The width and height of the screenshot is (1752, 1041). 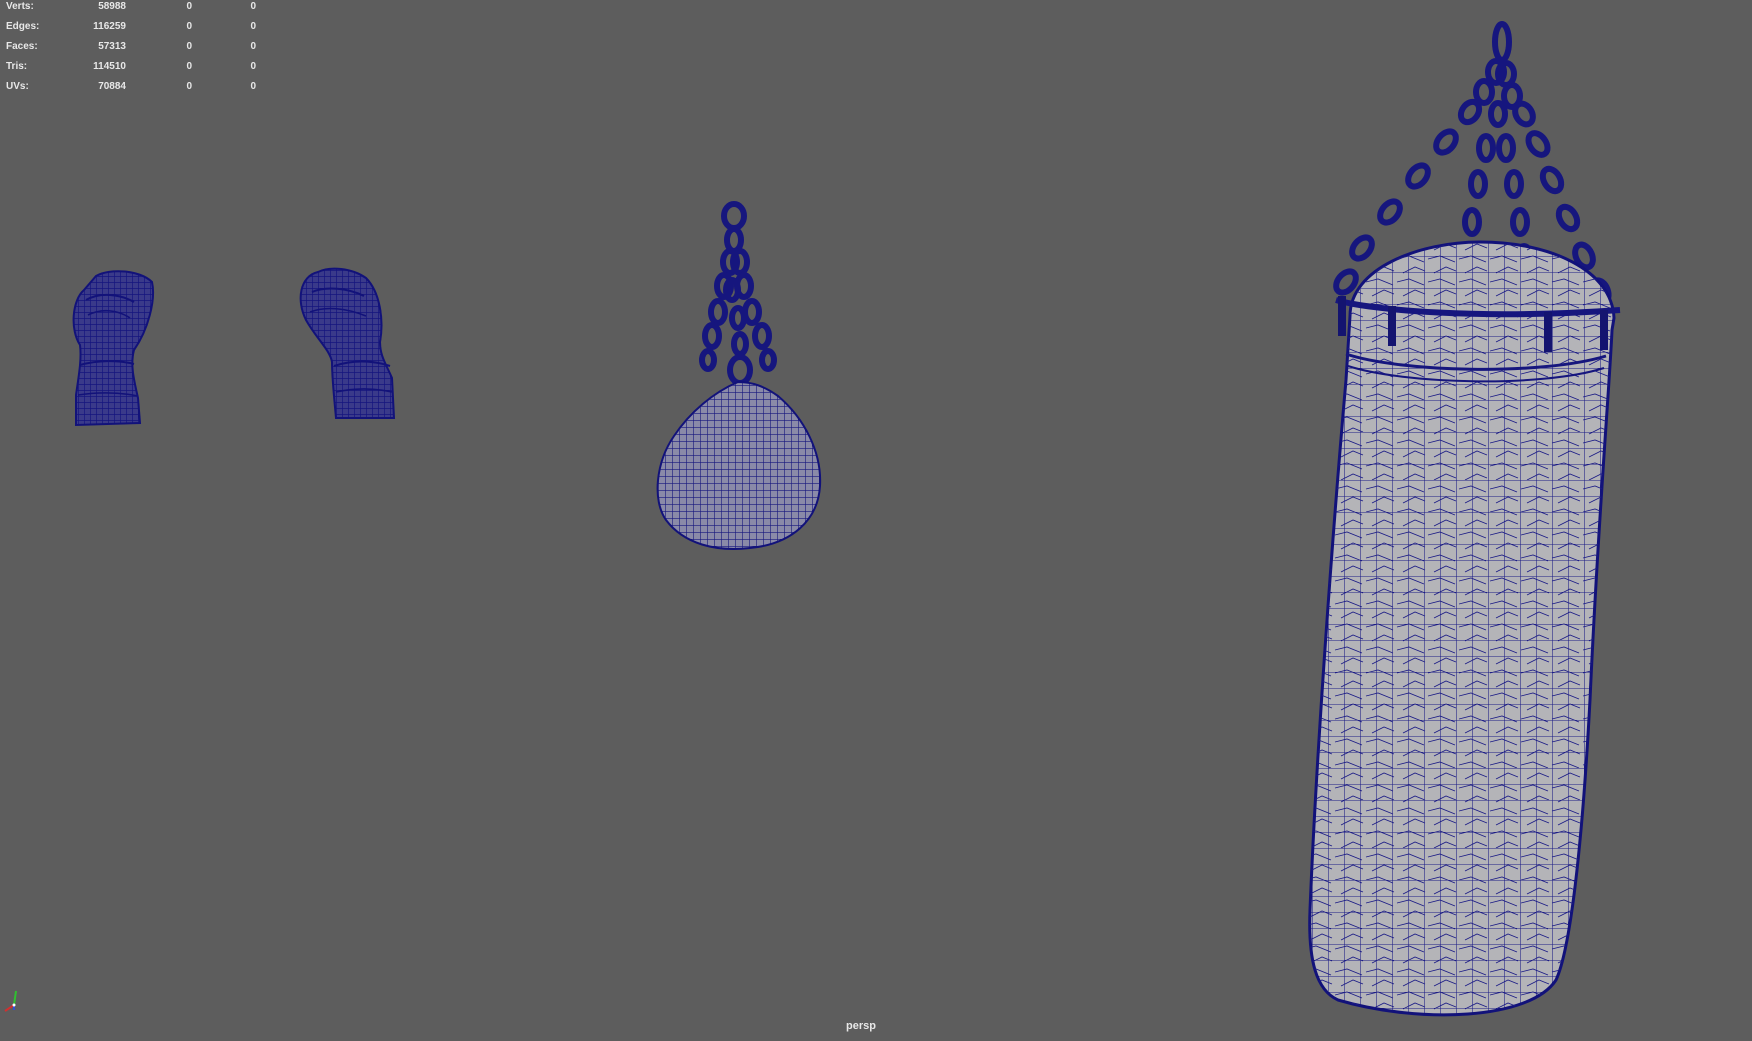 I want to click on speed-bag, so click(x=739, y=375).